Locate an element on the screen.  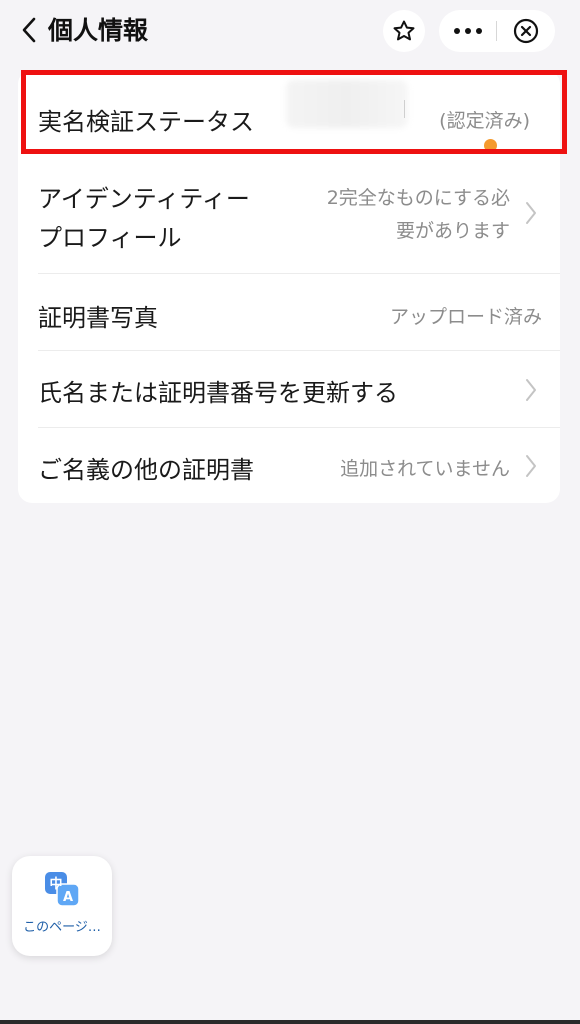
row-value-line: 要があります is located at coordinates (452, 231).